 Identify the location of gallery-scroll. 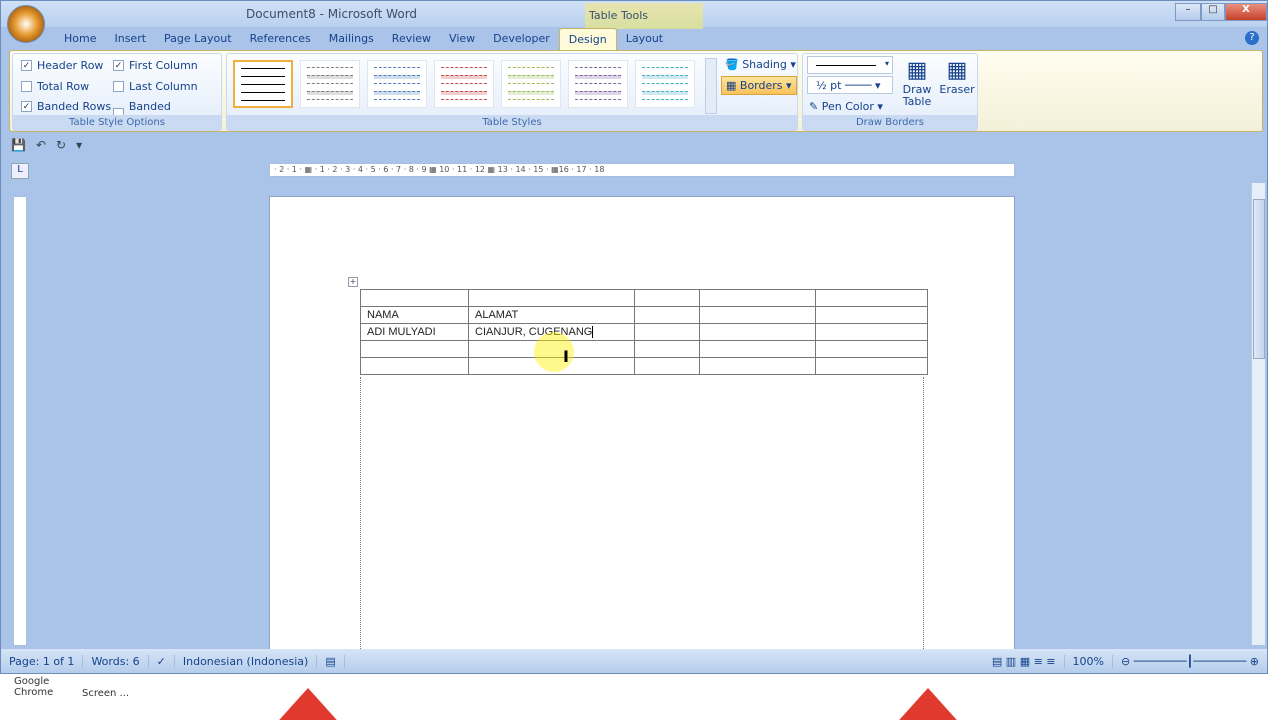
(711, 86).